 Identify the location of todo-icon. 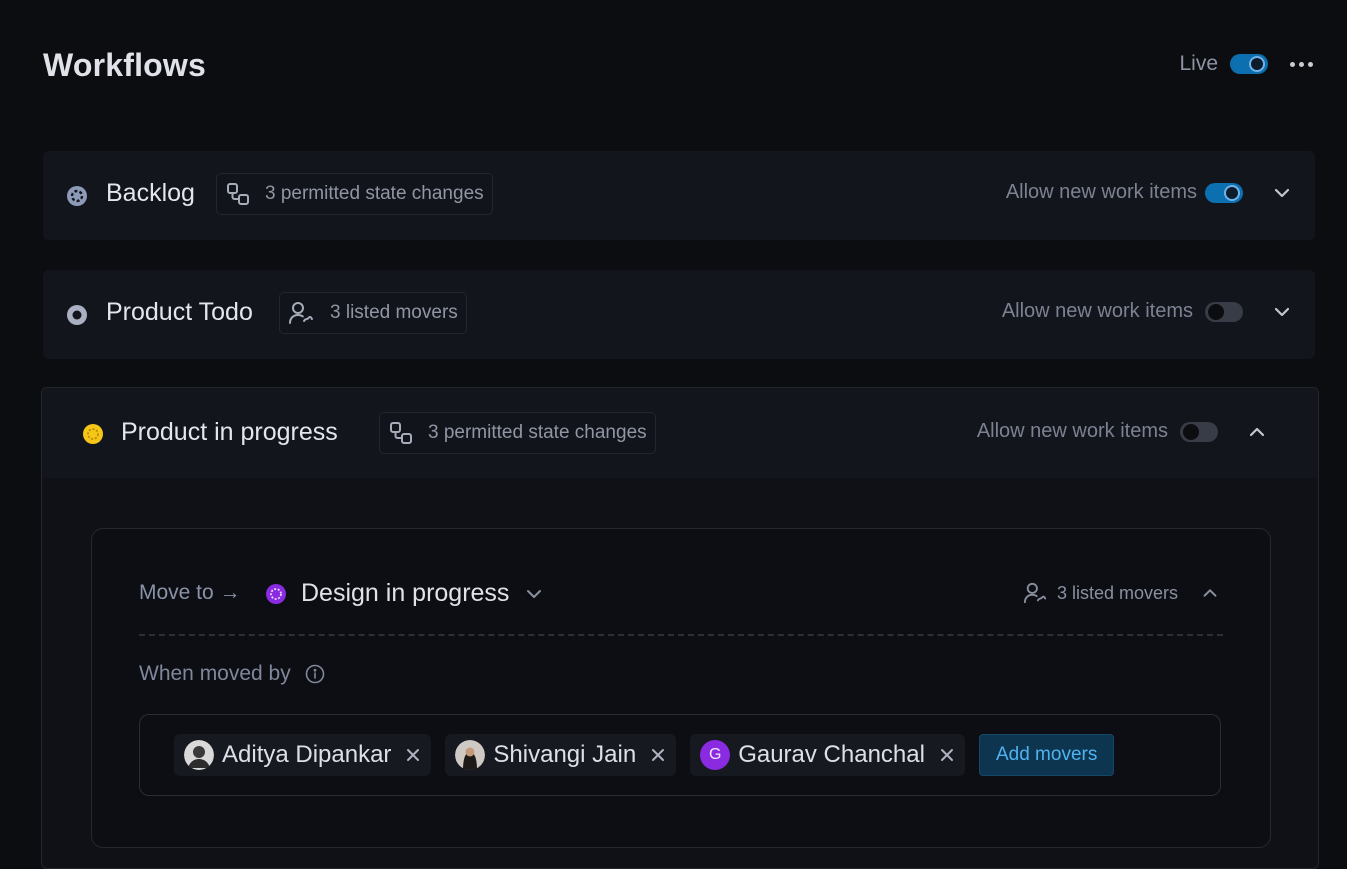
(77, 315).